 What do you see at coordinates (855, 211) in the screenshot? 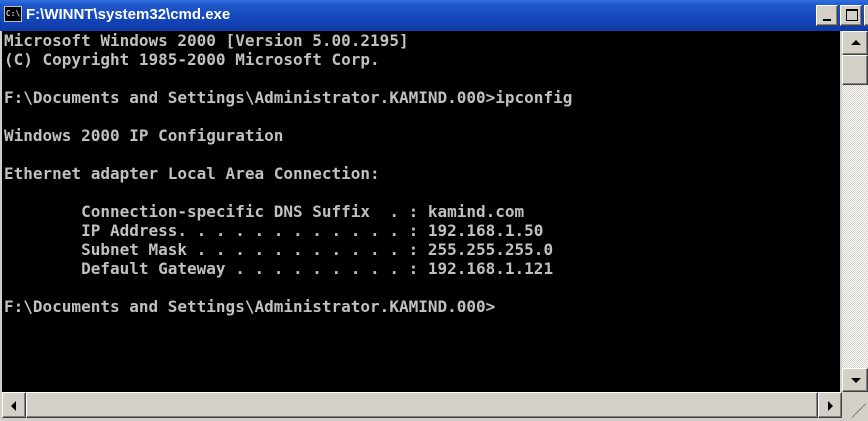
I see `vertical-scrollbar` at bounding box center [855, 211].